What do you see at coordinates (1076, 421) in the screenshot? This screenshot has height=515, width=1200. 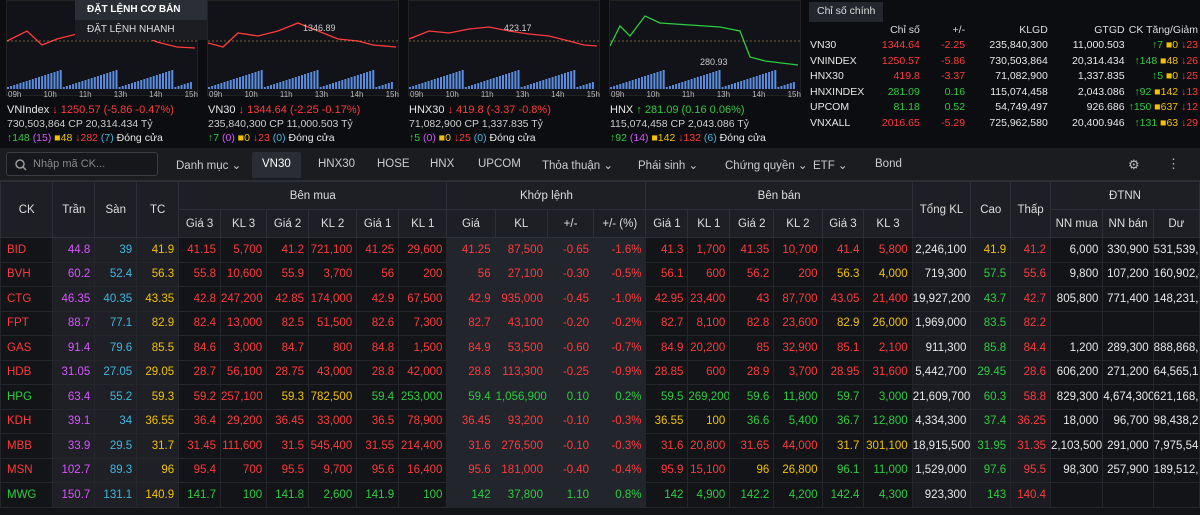 I see `foreign-buy: 18,000` at bounding box center [1076, 421].